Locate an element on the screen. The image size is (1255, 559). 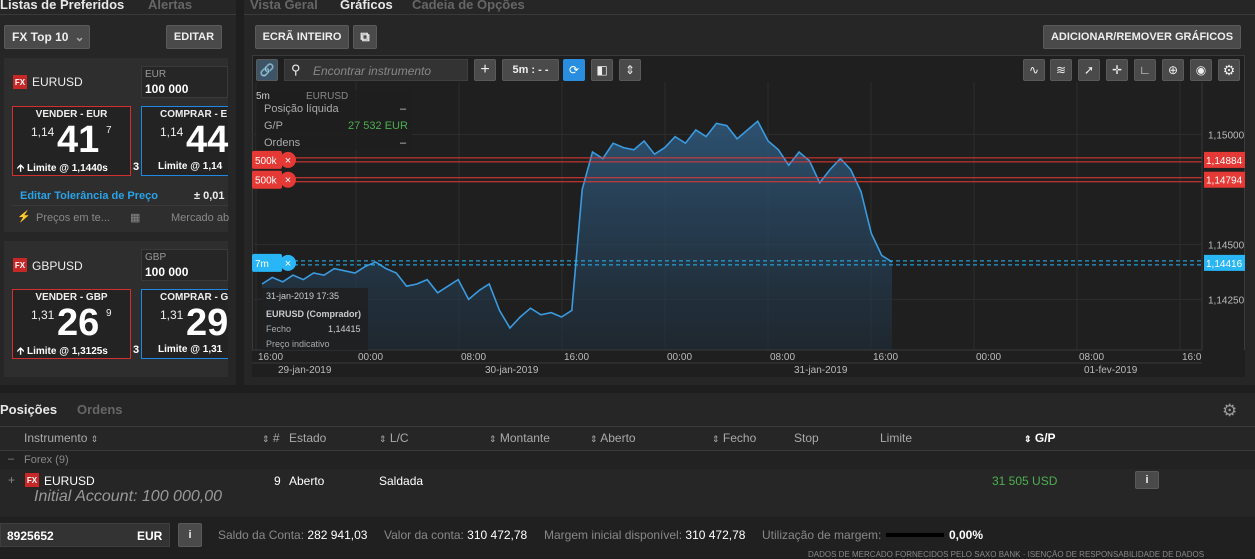
crosshair-icon: ✛ is located at coordinates (1117, 70).